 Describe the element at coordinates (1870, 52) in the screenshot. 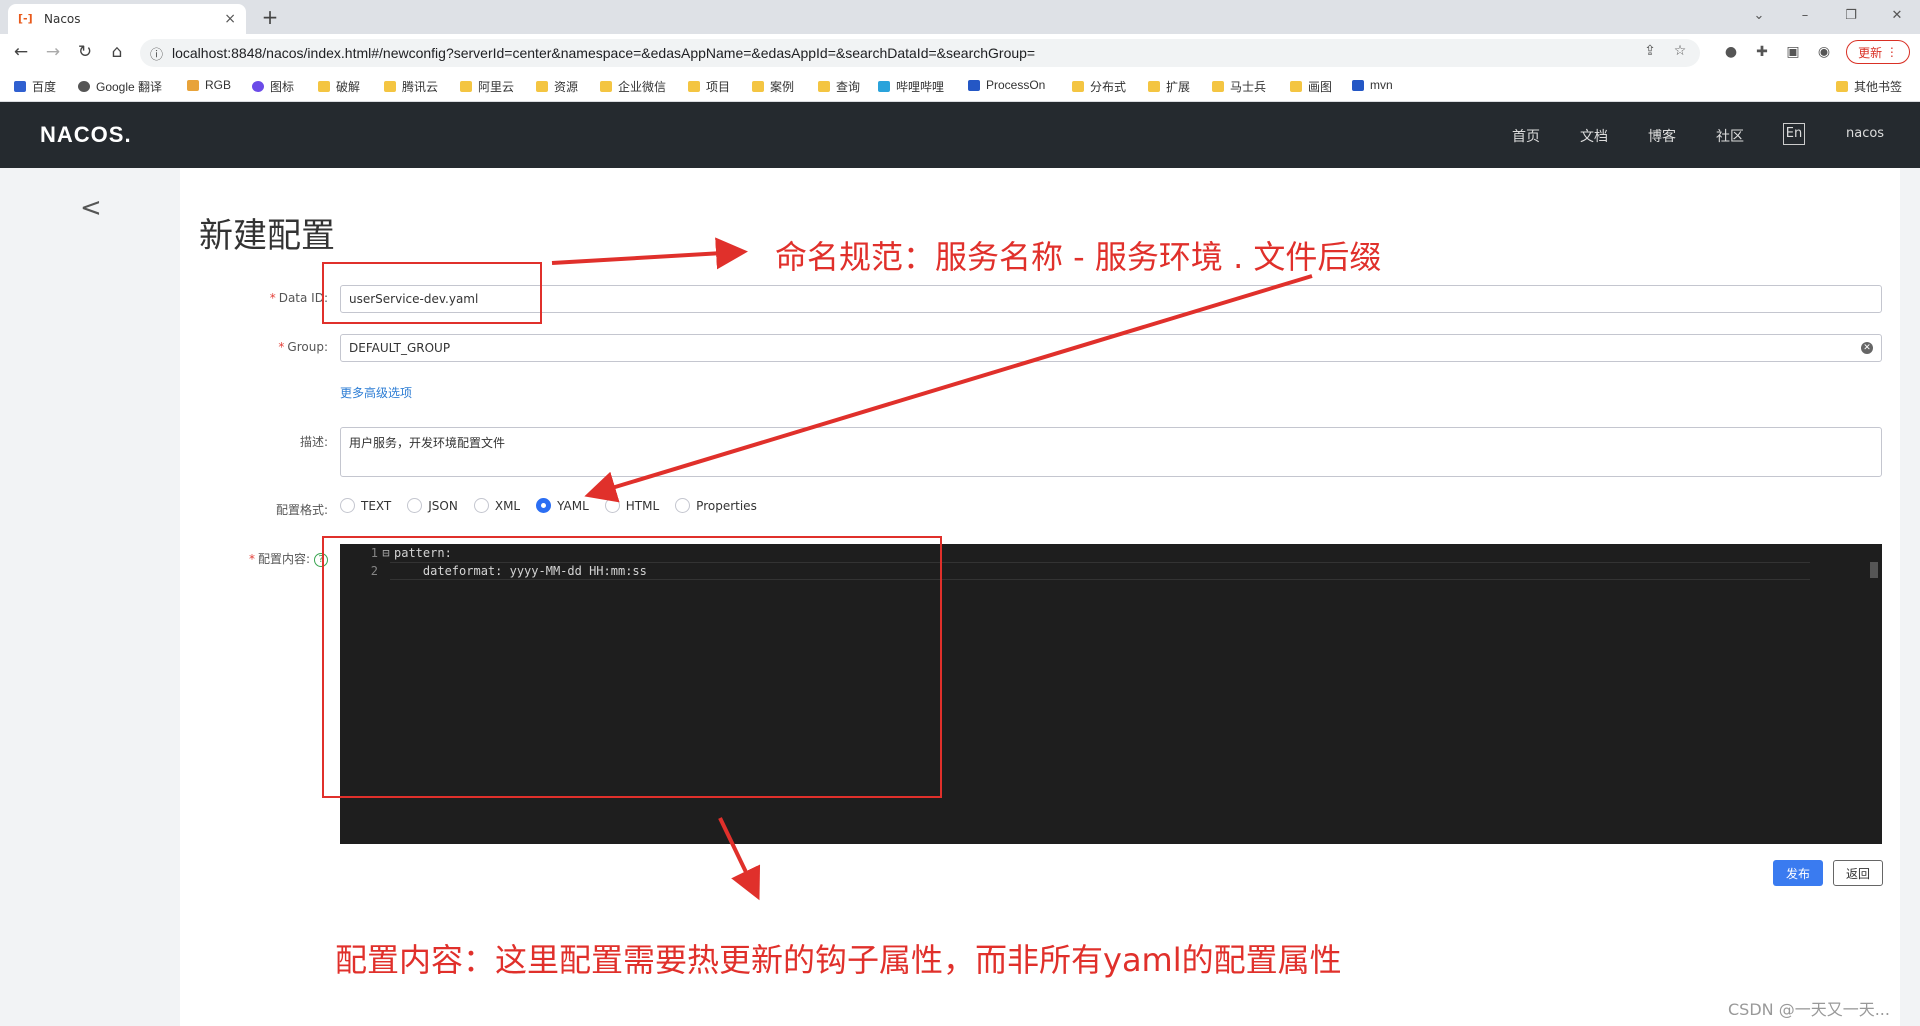

I see `update-label: 更新` at that location.